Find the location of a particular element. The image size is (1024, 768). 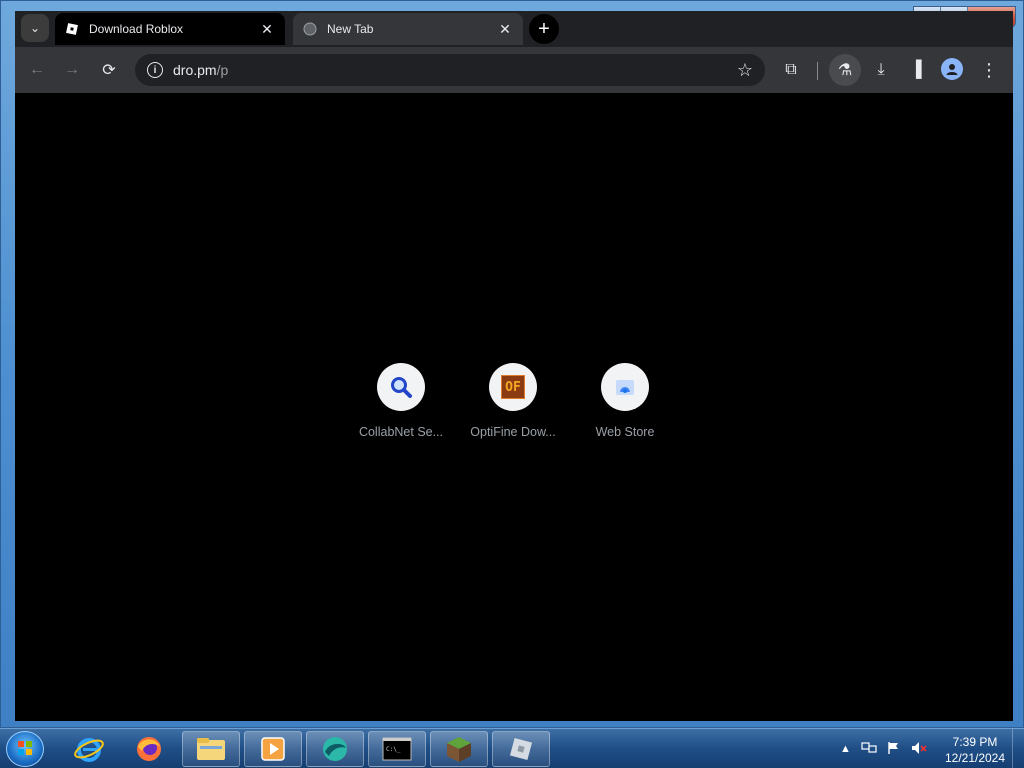

network-icon is located at coordinates (869, 749).